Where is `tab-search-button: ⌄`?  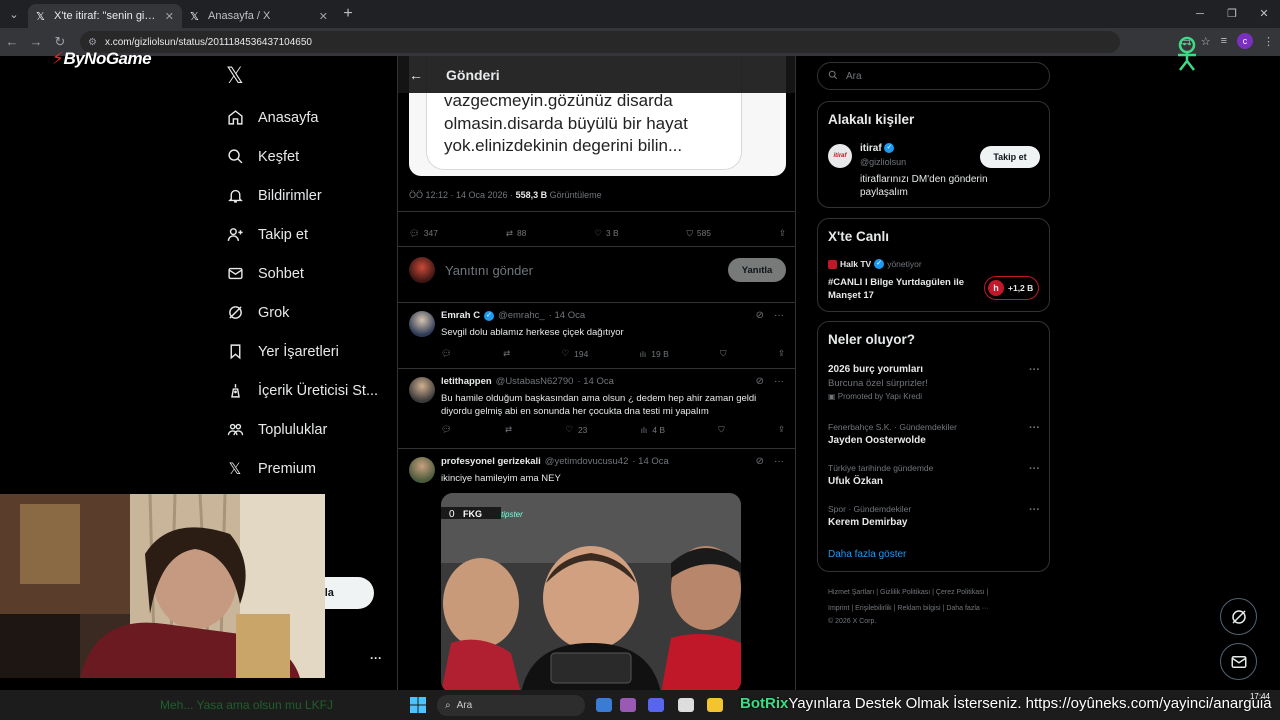
tab-search-button: ⌄ is located at coordinates (14, 14).